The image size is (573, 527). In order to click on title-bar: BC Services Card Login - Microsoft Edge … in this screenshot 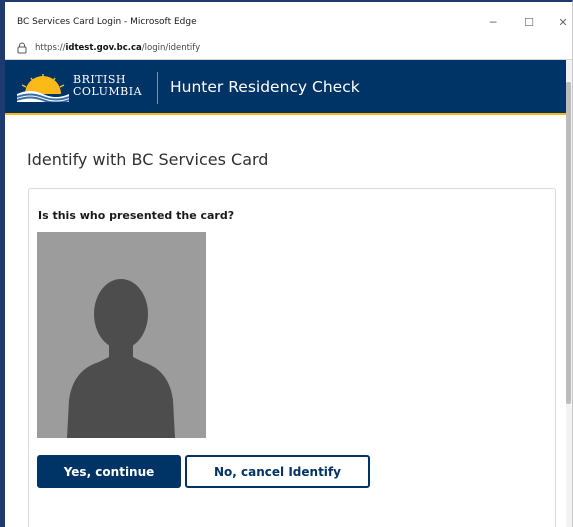, I will do `click(288, 19)`.